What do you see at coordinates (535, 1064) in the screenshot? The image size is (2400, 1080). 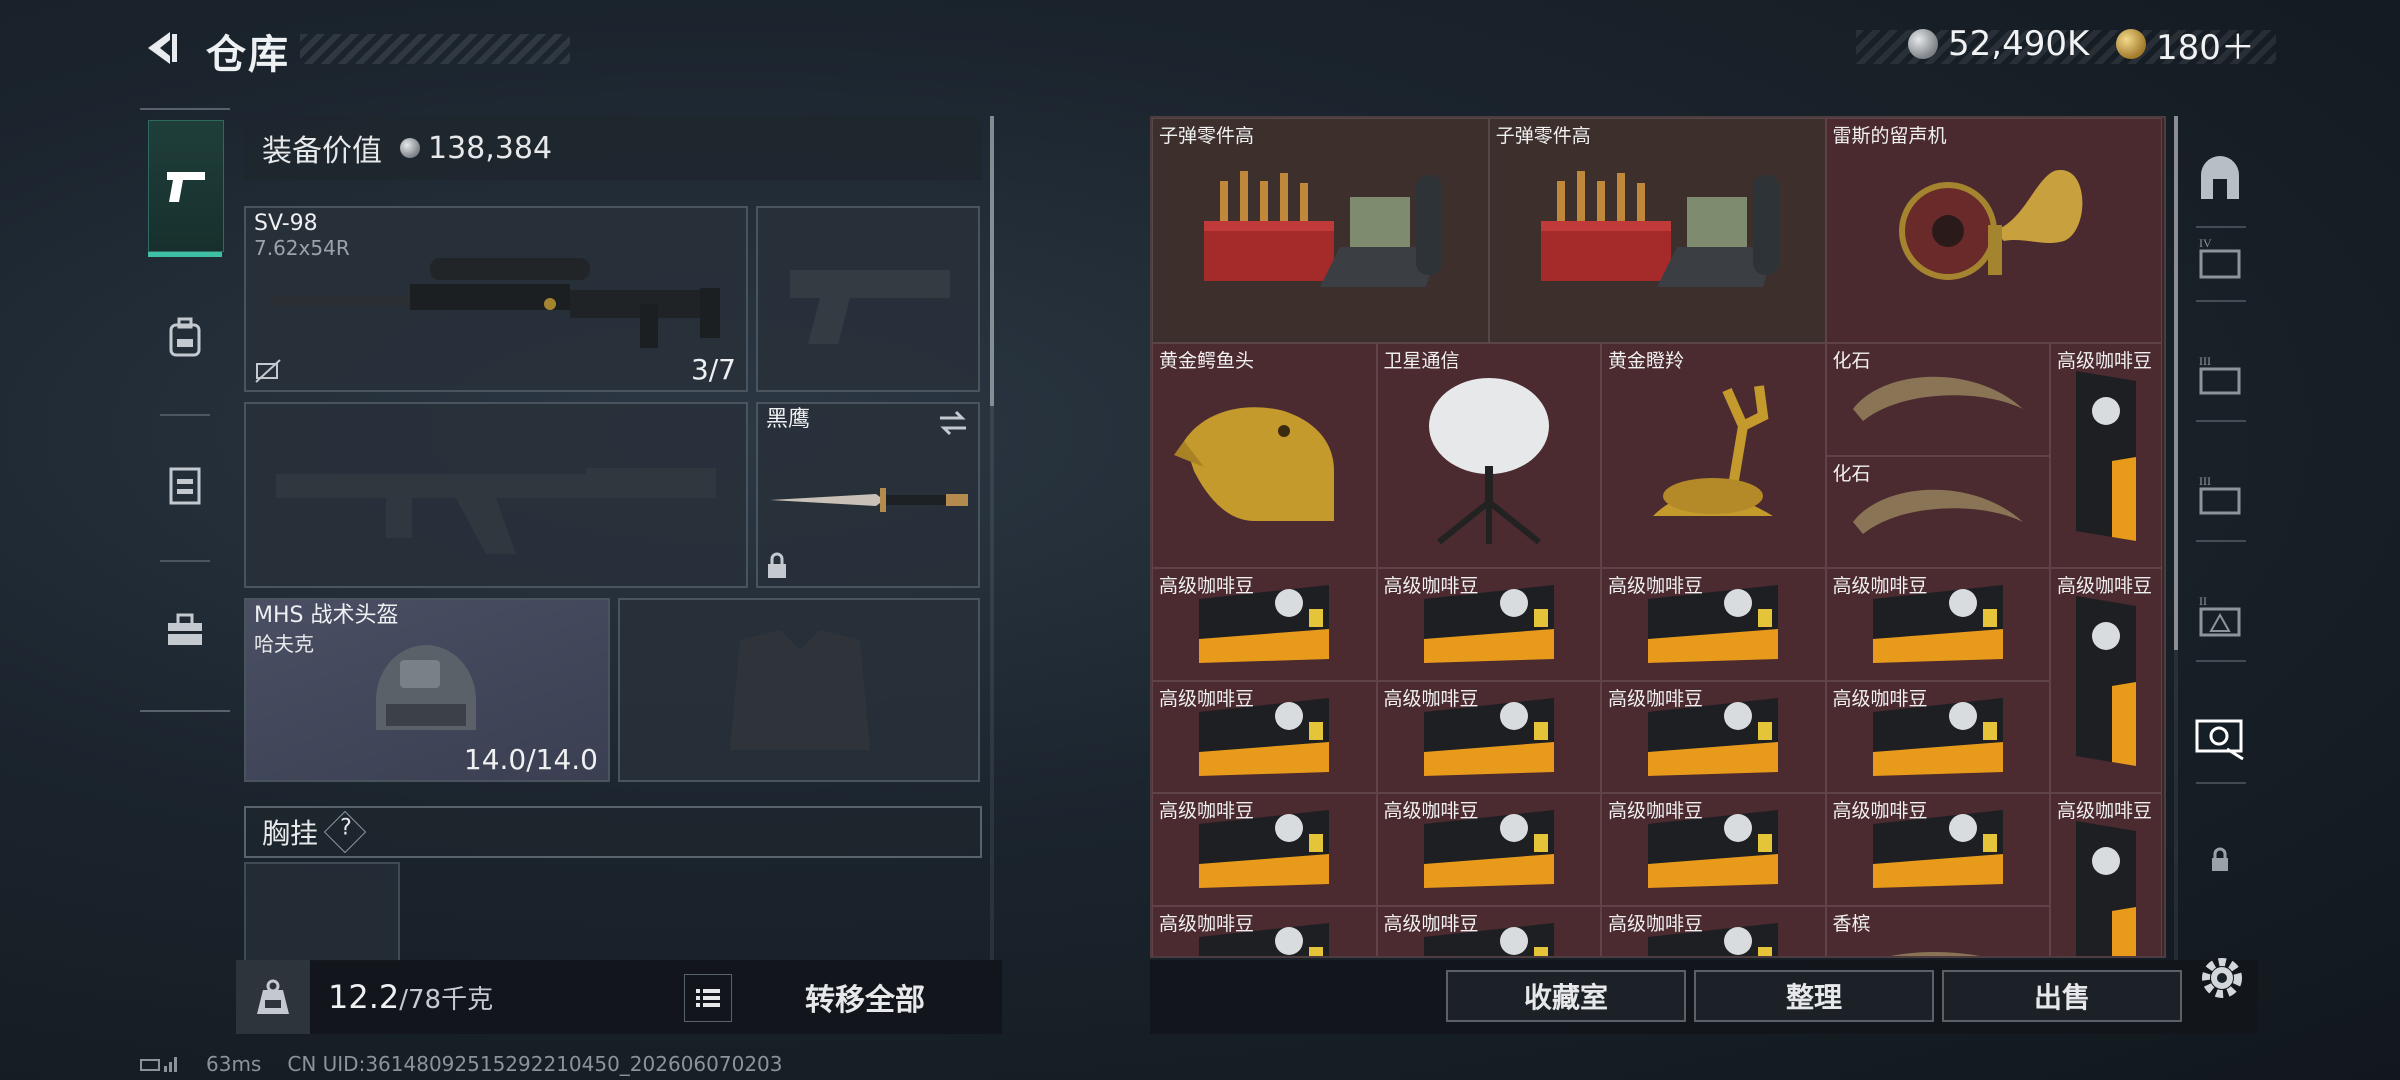 I see `user-uid: CN UID:36148092515292210450_202606070203` at bounding box center [535, 1064].